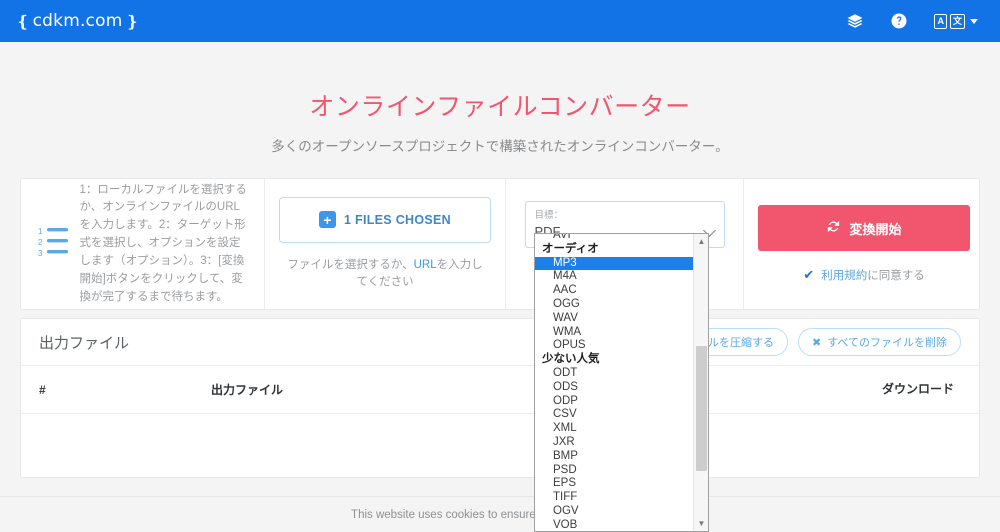 Image resolution: width=1000 pixels, height=532 pixels. What do you see at coordinates (615, 277) in the screenshot?
I see `dropdown-option-m4a: M4A` at bounding box center [615, 277].